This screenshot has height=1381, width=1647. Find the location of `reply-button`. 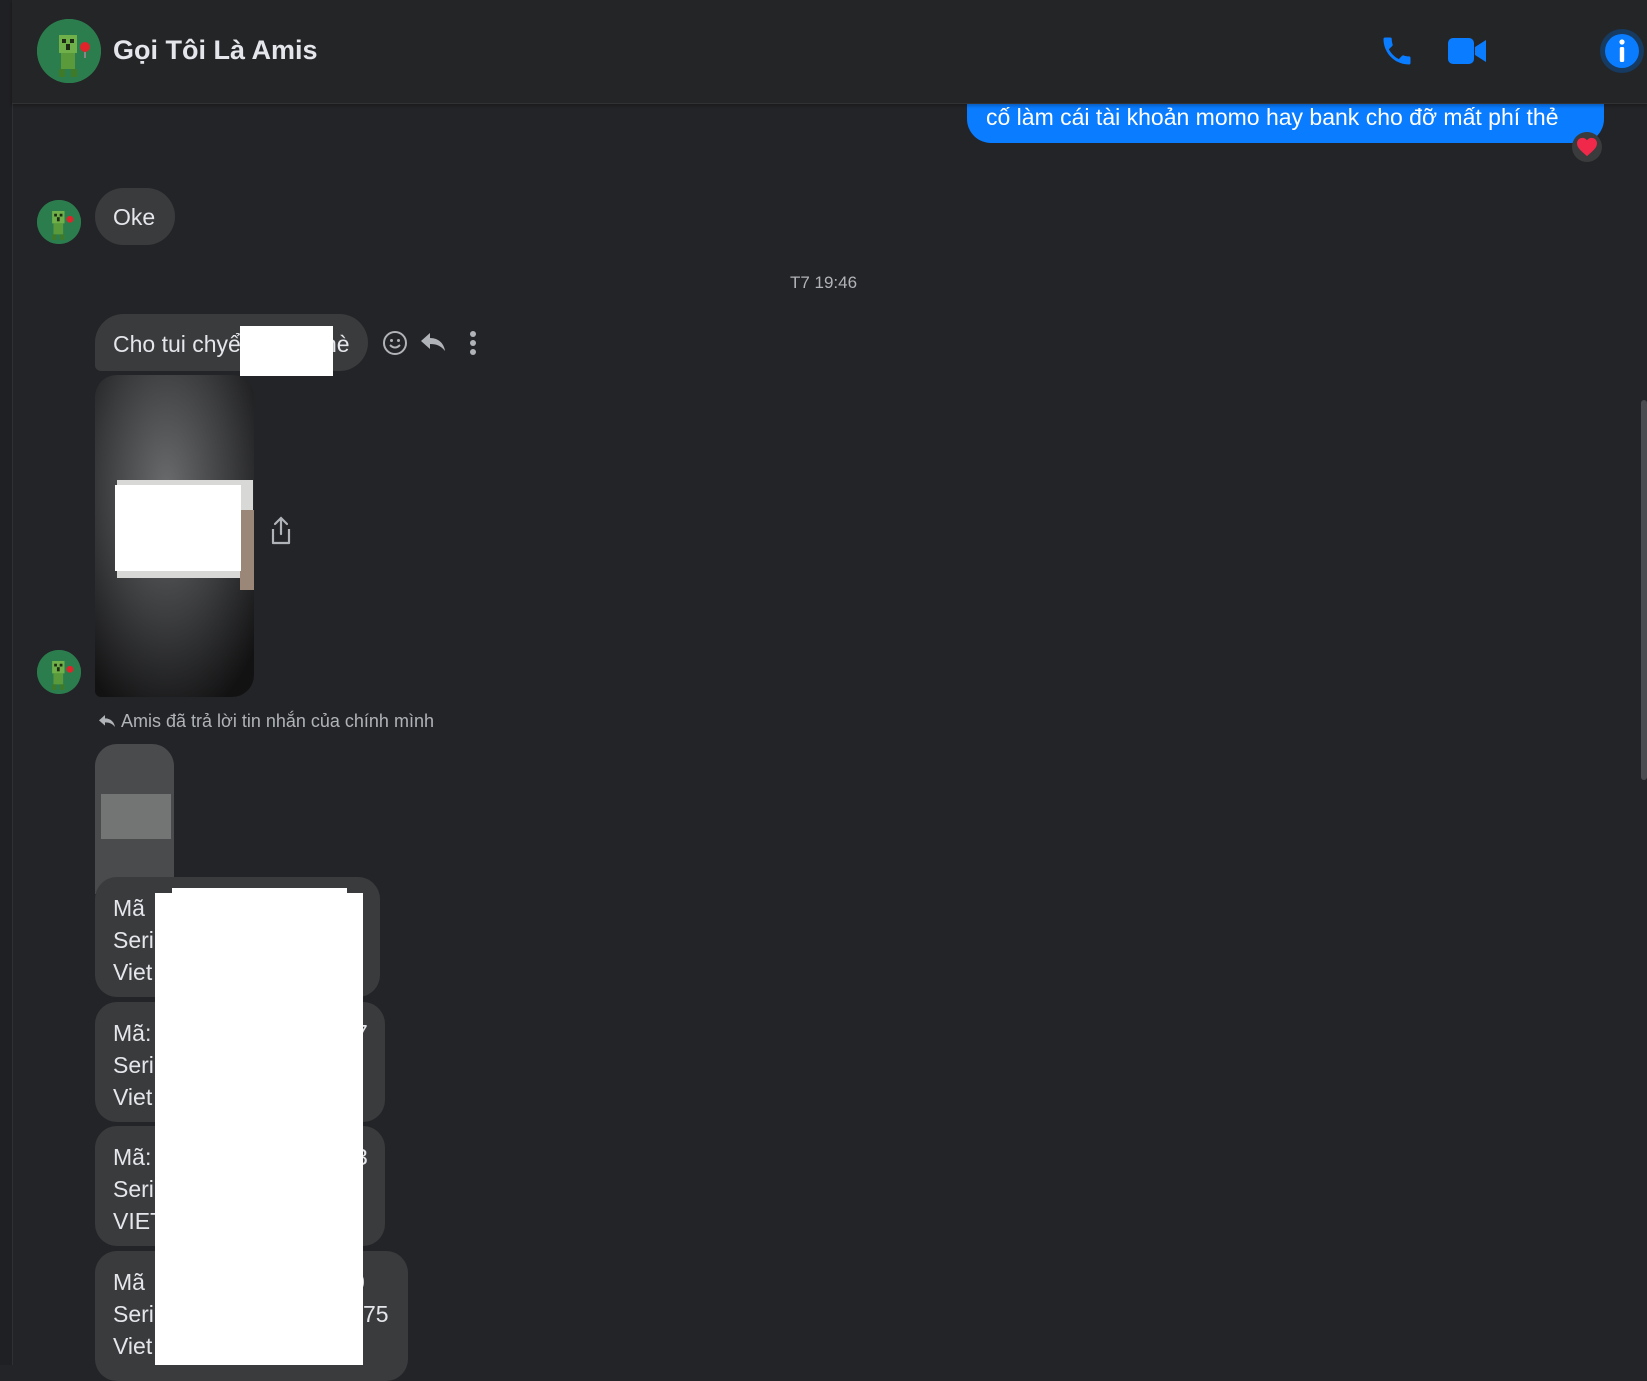

reply-button is located at coordinates (433, 342).